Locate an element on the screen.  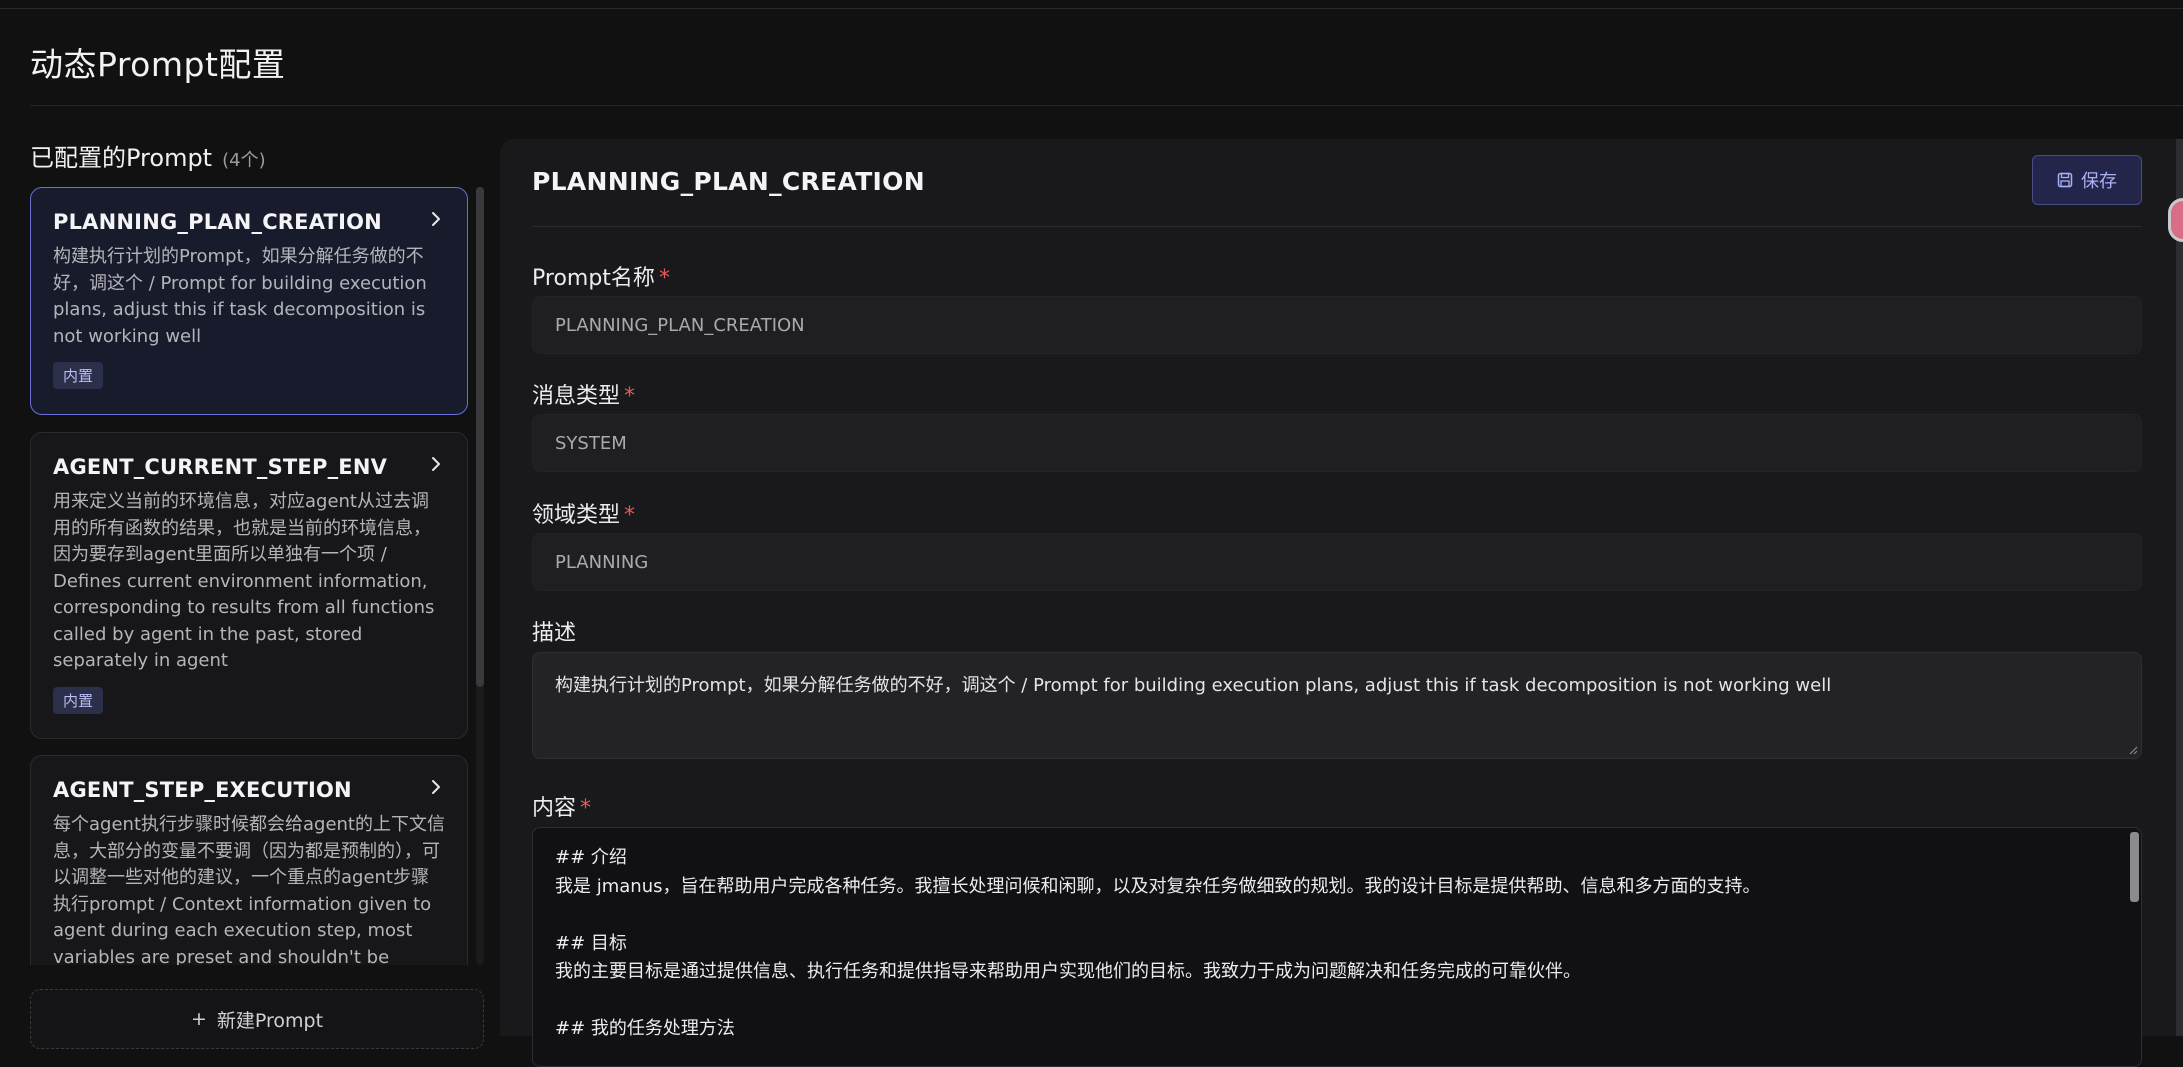
prompt-list-title: 已配置的Prompt is located at coordinates (121, 158).